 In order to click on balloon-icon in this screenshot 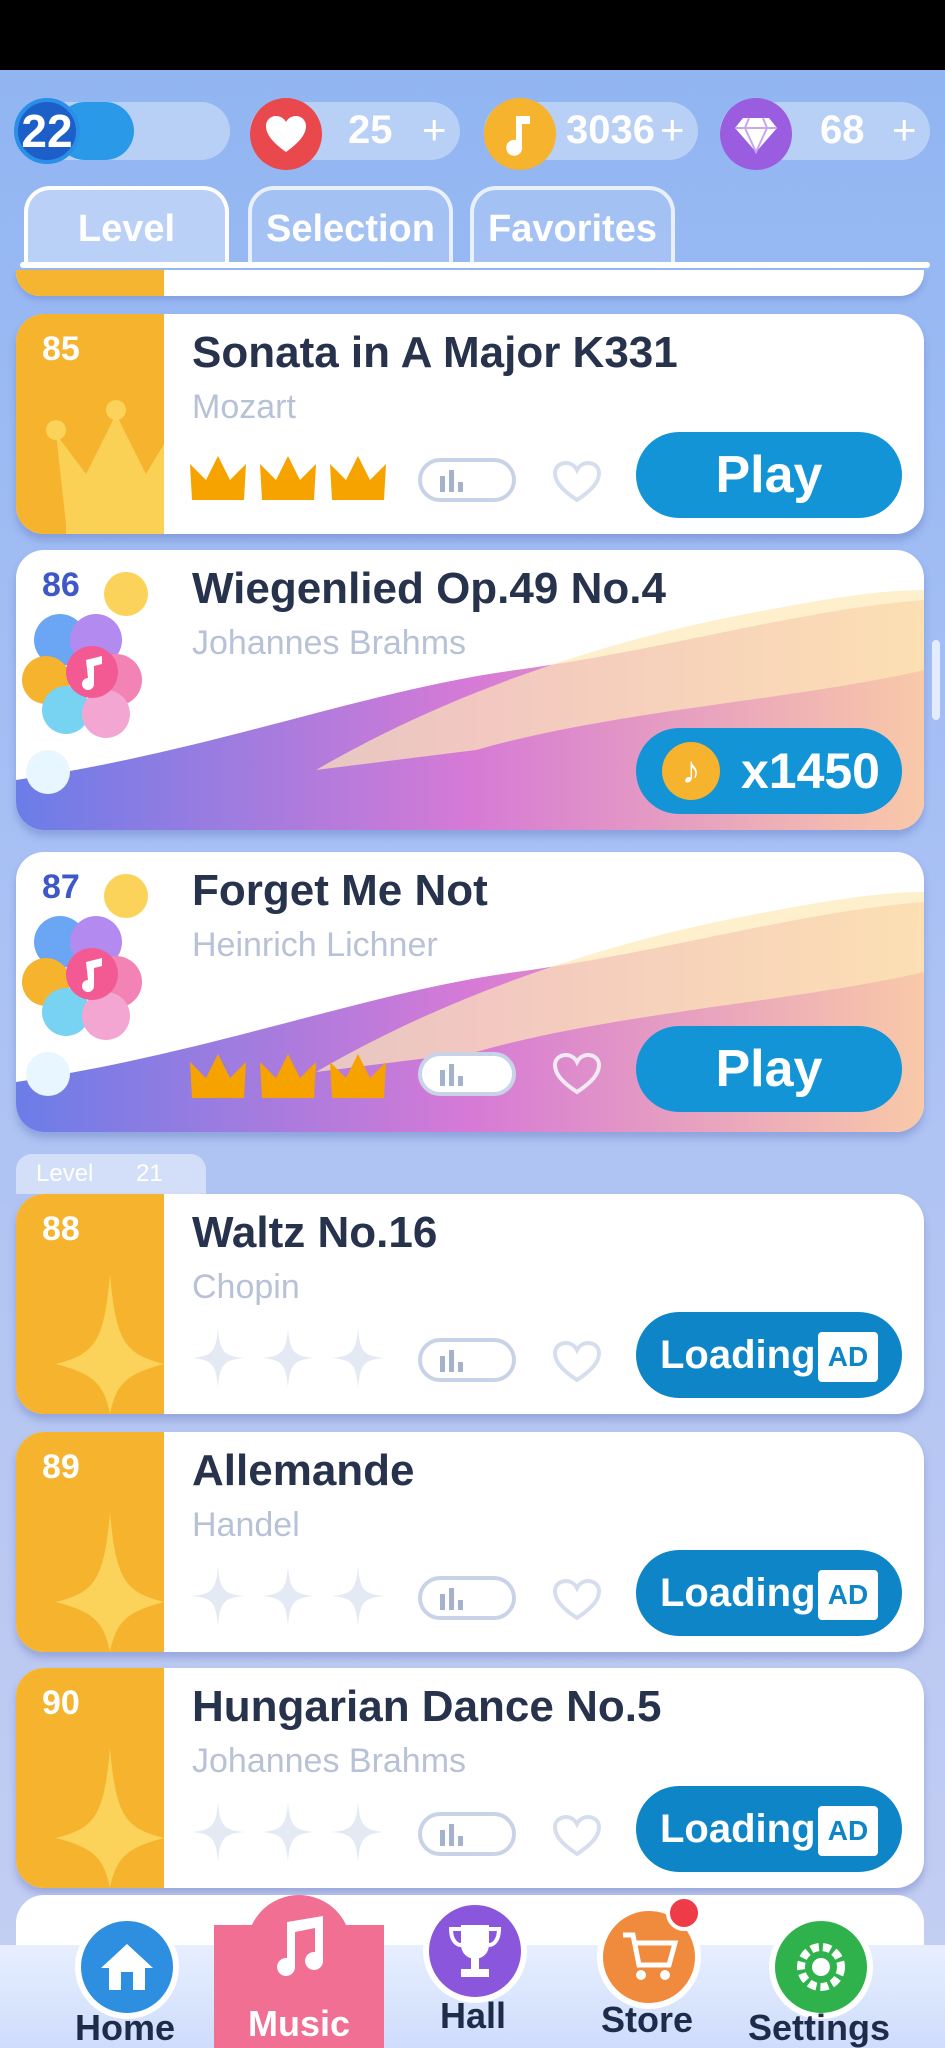, I will do `click(85, 985)`.